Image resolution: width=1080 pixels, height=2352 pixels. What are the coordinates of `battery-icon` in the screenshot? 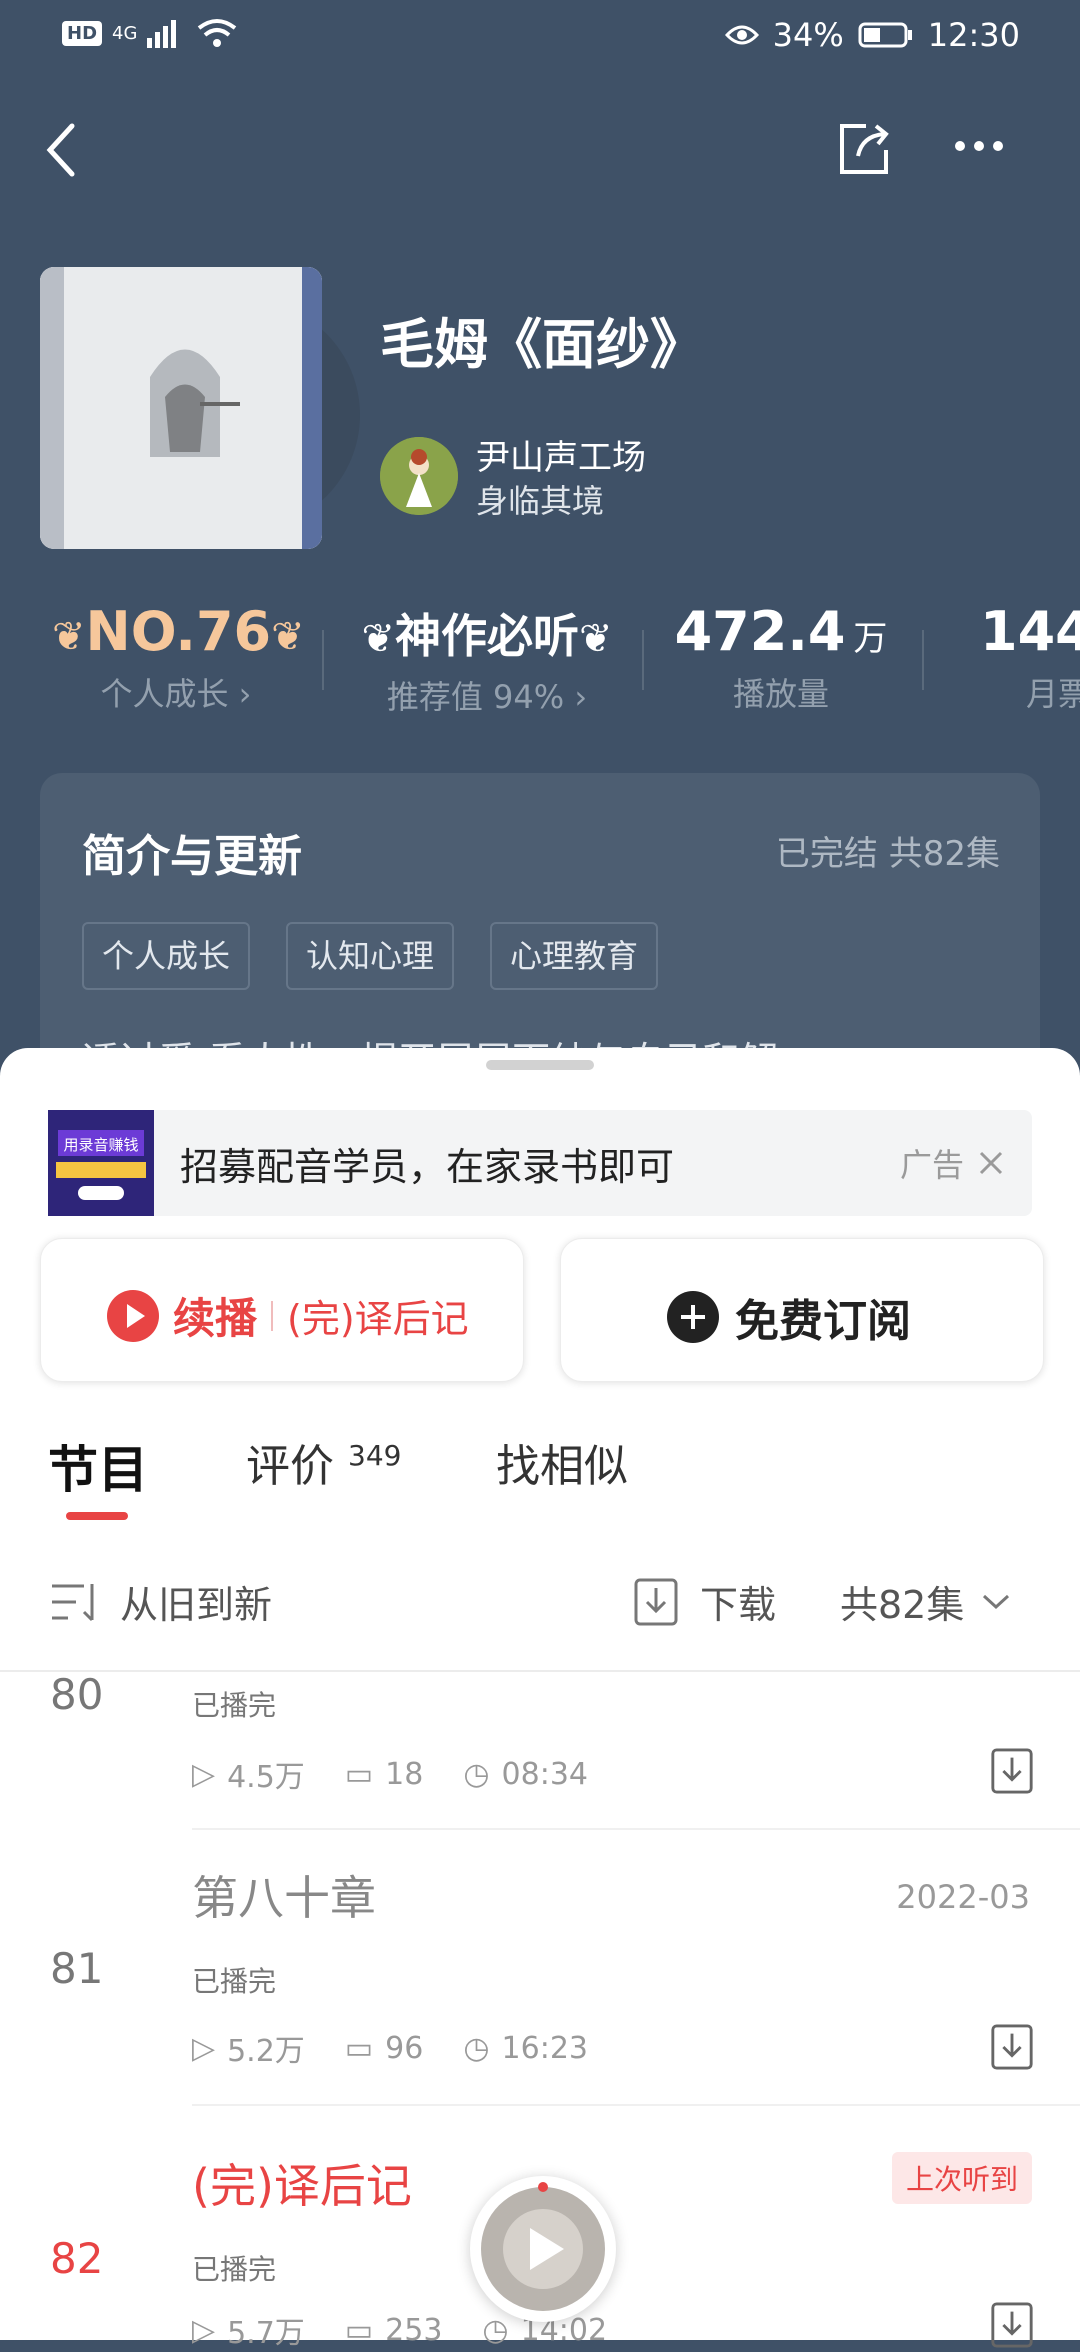 It's located at (885, 35).